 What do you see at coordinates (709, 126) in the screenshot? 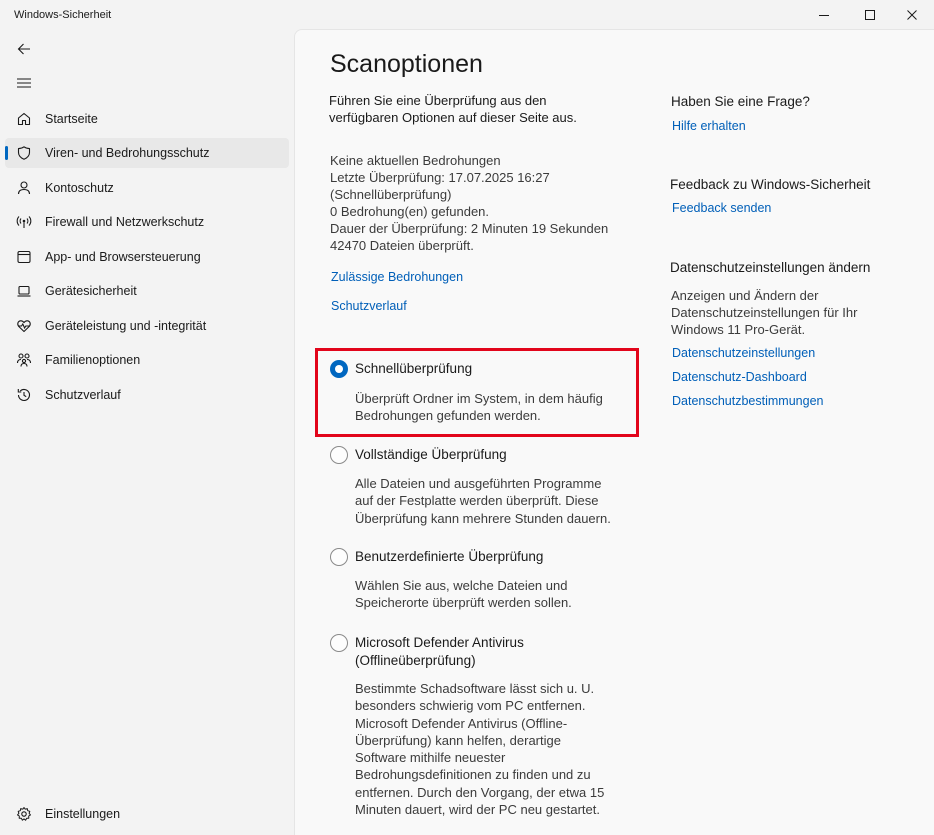
I see `get-help-link: Hilfe erhalten` at bounding box center [709, 126].